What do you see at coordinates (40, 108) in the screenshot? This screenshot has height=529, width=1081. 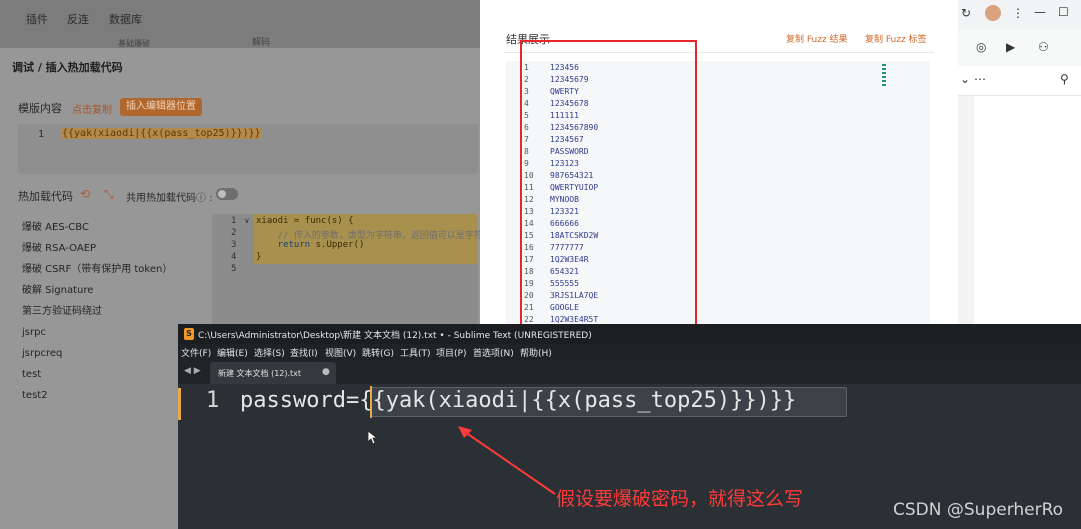 I see `template-label: 模版内容` at bounding box center [40, 108].